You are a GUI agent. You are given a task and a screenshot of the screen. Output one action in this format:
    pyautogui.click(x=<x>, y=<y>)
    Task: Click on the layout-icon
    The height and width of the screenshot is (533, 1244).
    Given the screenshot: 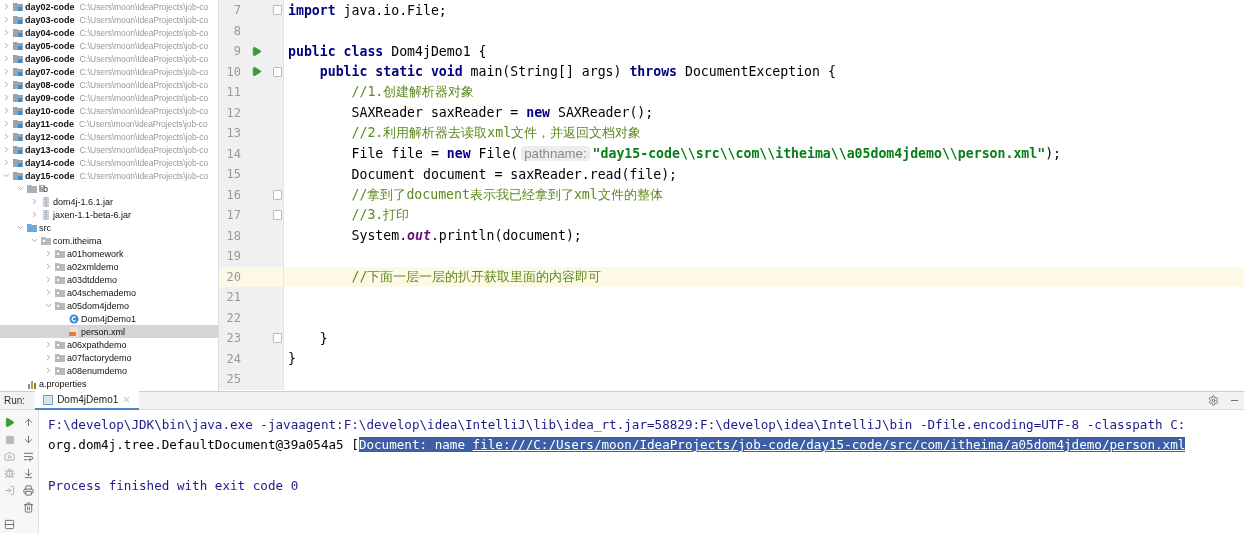 What is the action you would take?
    pyautogui.click(x=9, y=524)
    